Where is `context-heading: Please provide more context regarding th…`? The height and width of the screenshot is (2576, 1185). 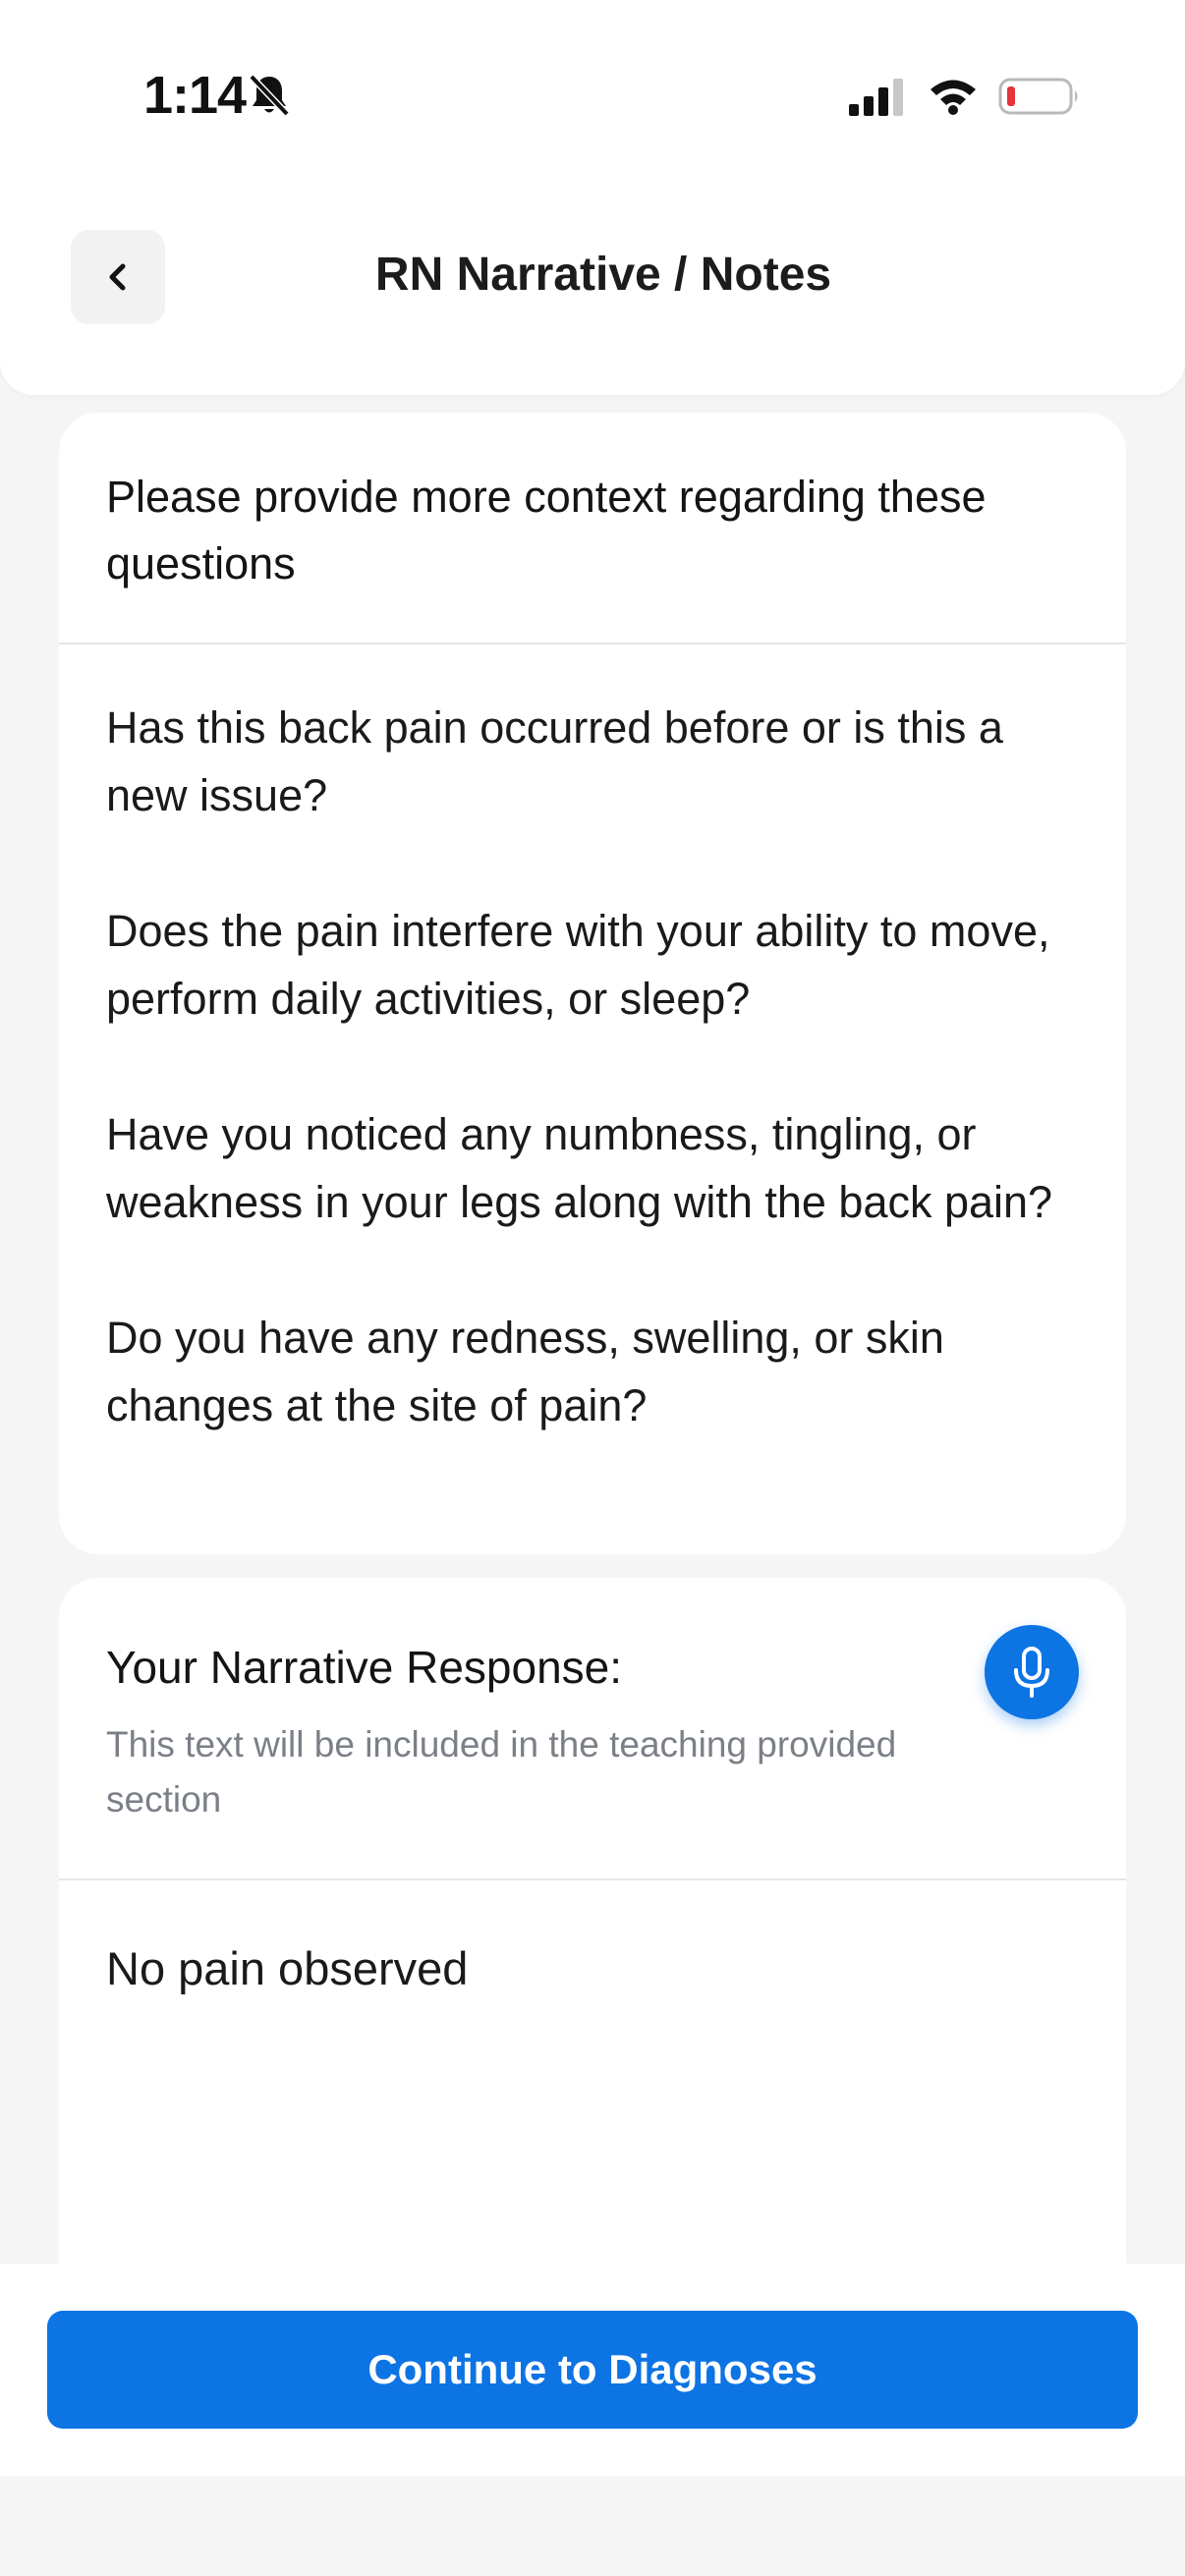 context-heading: Please provide more context regarding th… is located at coordinates (592, 528).